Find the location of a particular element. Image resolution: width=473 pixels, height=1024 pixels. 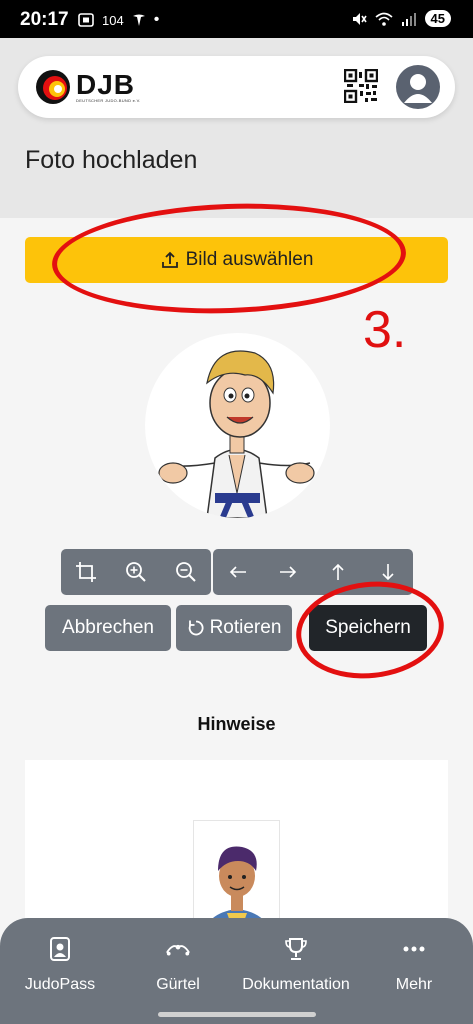

arrow-right-icon is located at coordinates (288, 572).